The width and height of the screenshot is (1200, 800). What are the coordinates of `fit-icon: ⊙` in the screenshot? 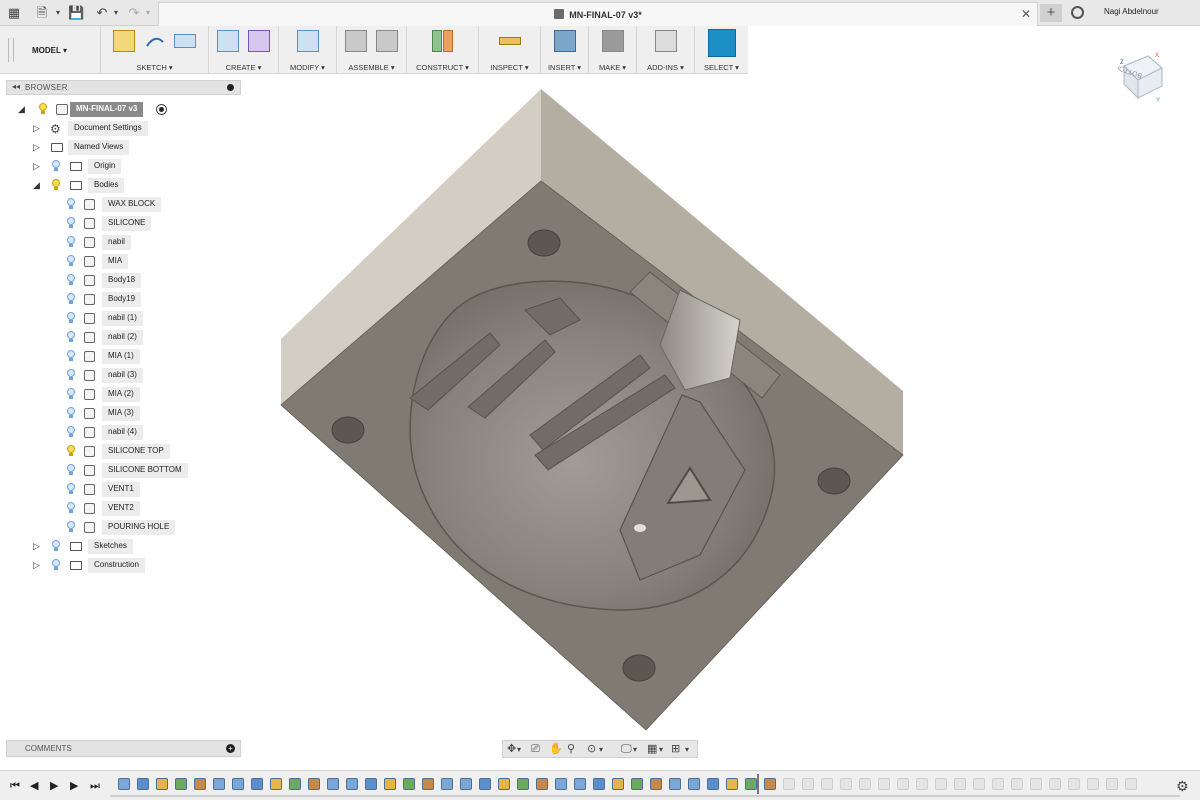 It's located at (591, 749).